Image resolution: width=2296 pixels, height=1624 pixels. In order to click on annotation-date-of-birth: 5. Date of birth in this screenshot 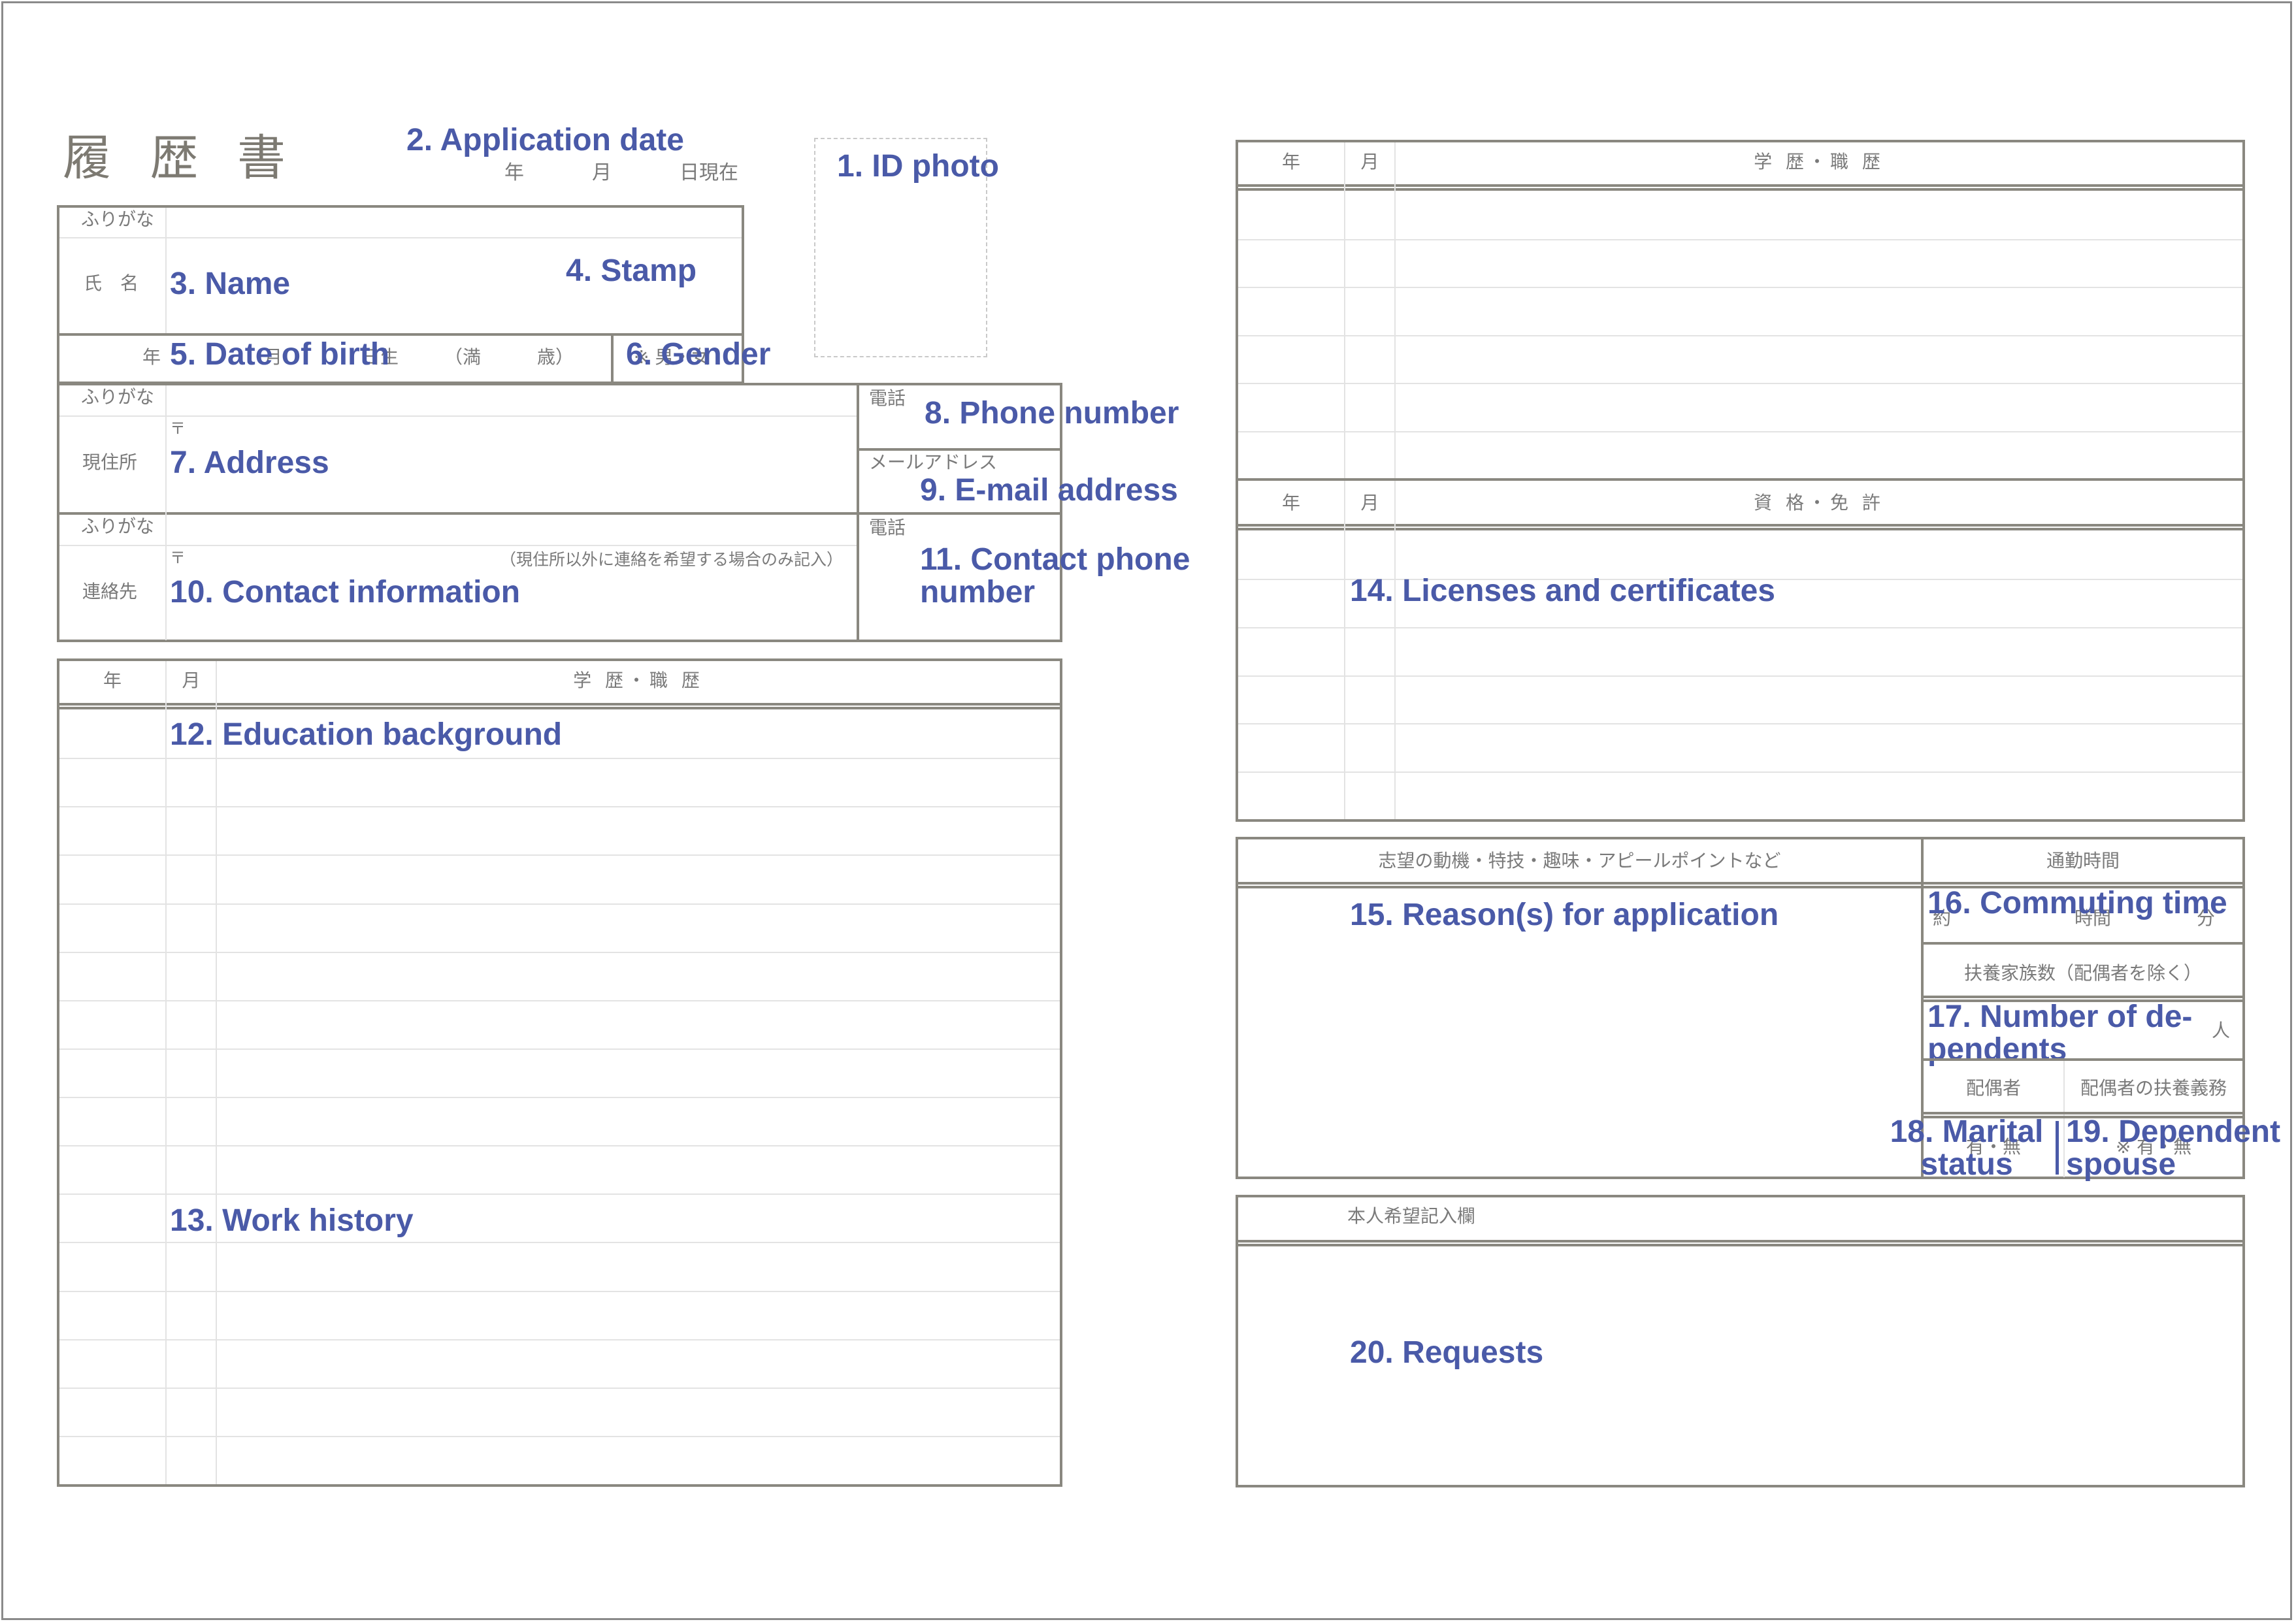, I will do `click(280, 354)`.